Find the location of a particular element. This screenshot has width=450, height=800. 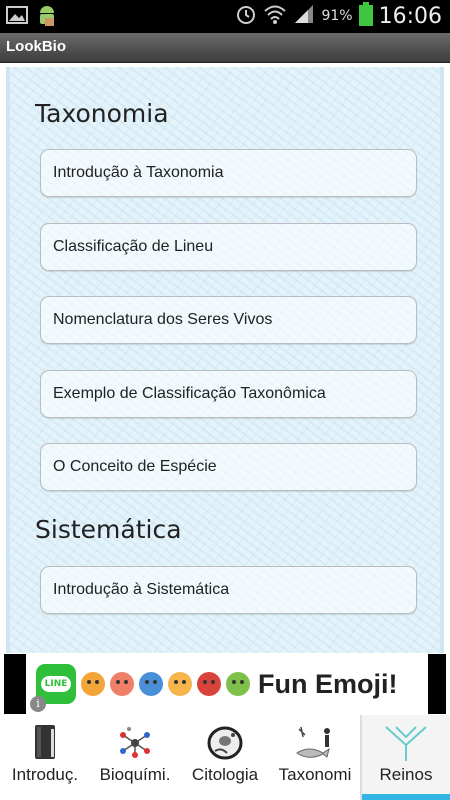

tab-reinos: Reinos is located at coordinates (405, 757).